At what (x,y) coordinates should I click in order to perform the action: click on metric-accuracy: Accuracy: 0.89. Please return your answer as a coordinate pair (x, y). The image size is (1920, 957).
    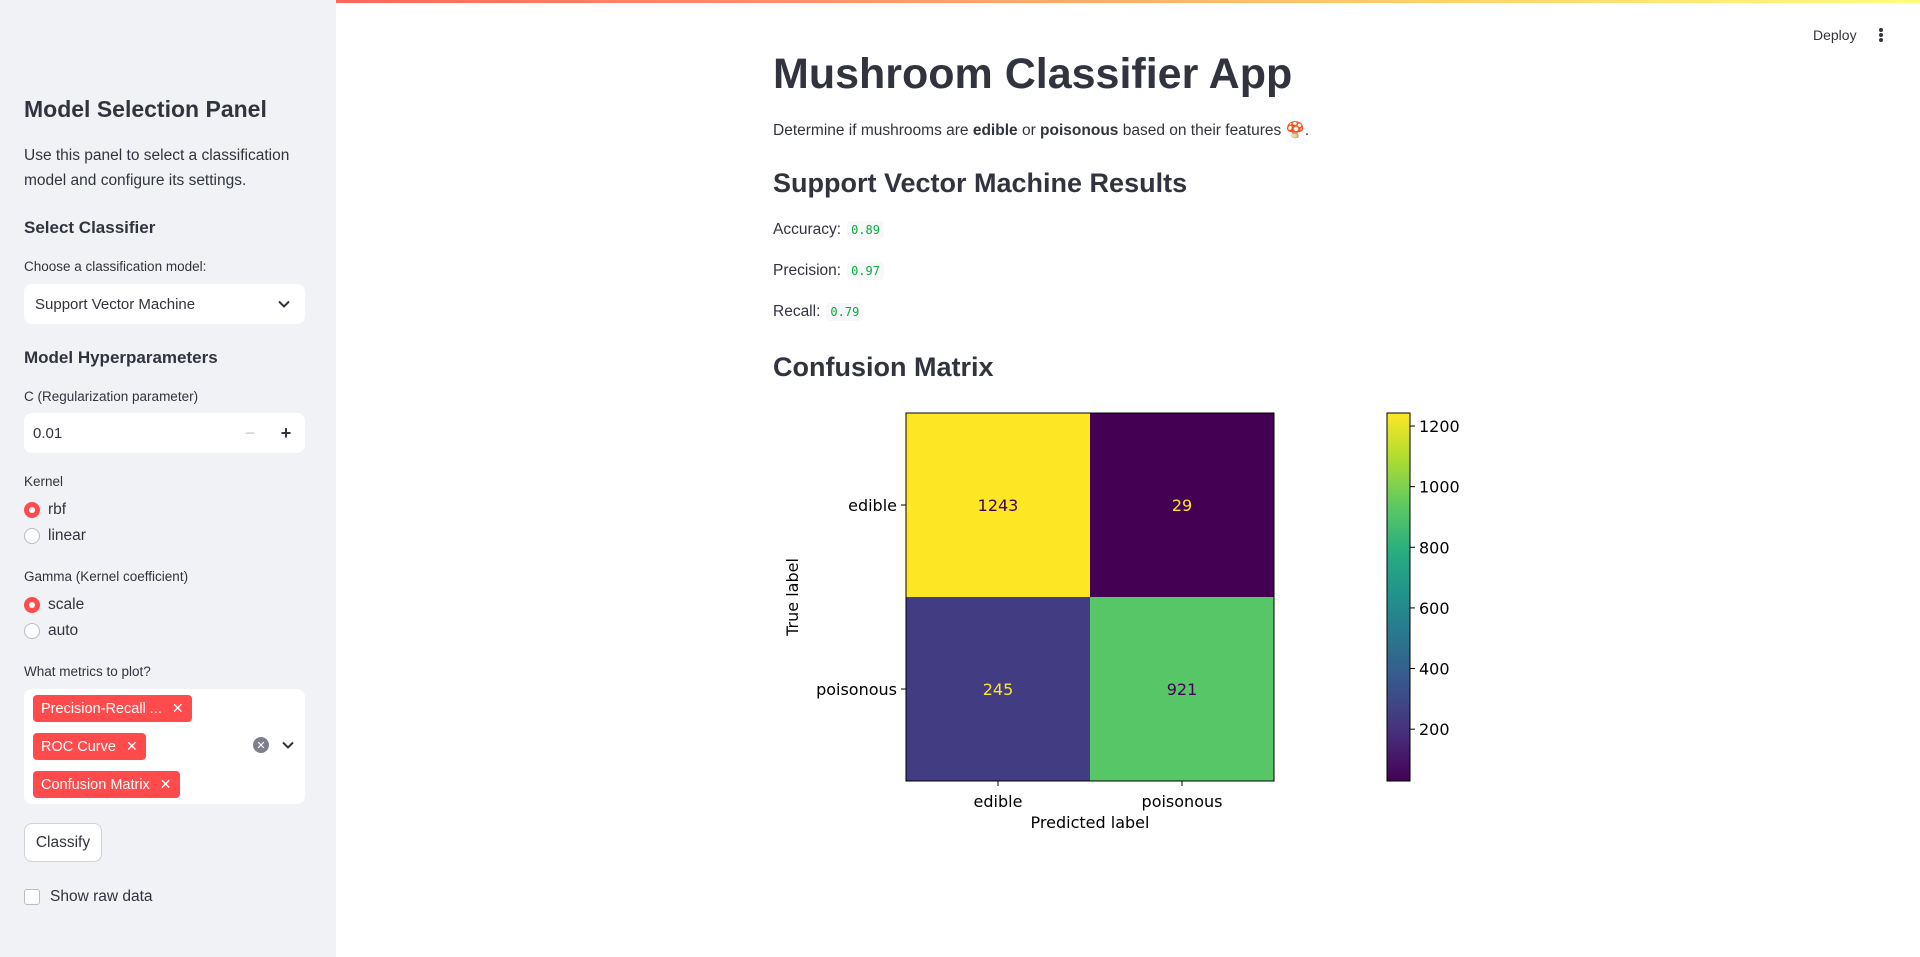
    Looking at the image, I should click on (828, 230).